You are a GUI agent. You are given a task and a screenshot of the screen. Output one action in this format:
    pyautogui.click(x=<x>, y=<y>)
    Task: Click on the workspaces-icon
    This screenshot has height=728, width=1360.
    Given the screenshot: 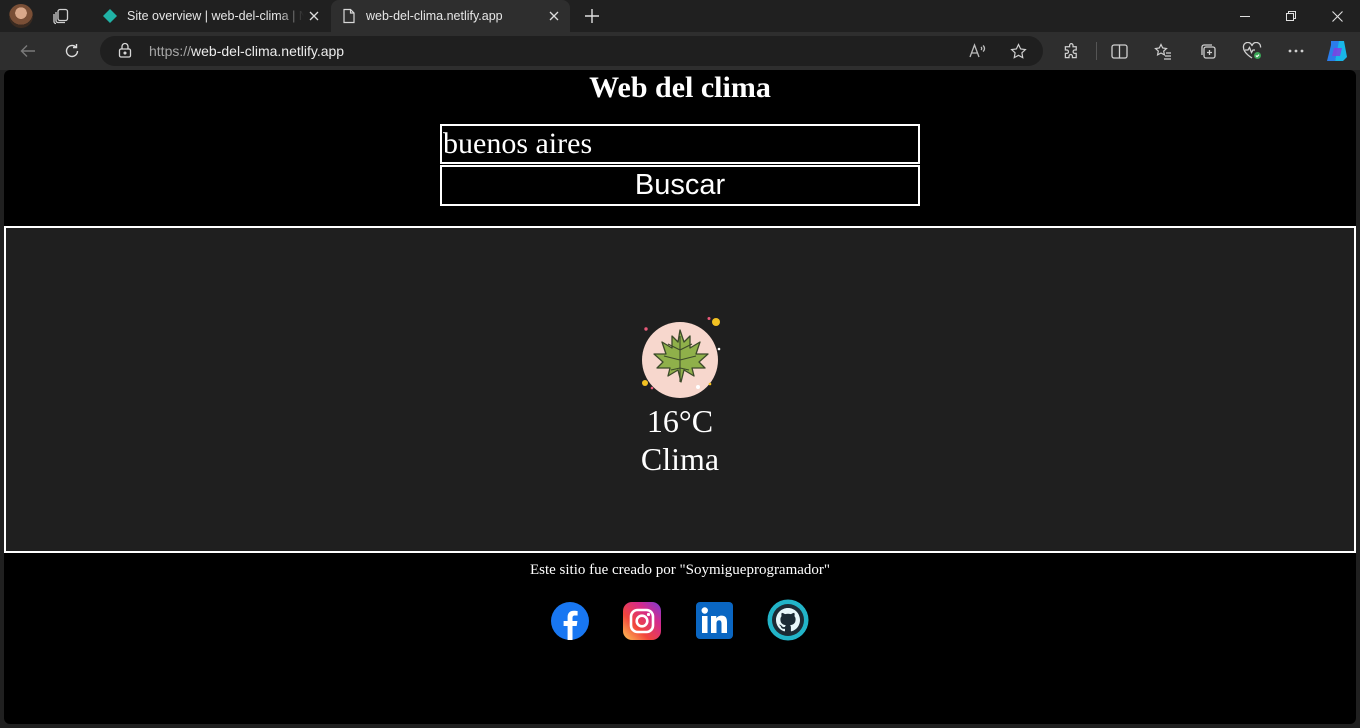 What is the action you would take?
    pyautogui.click(x=61, y=16)
    